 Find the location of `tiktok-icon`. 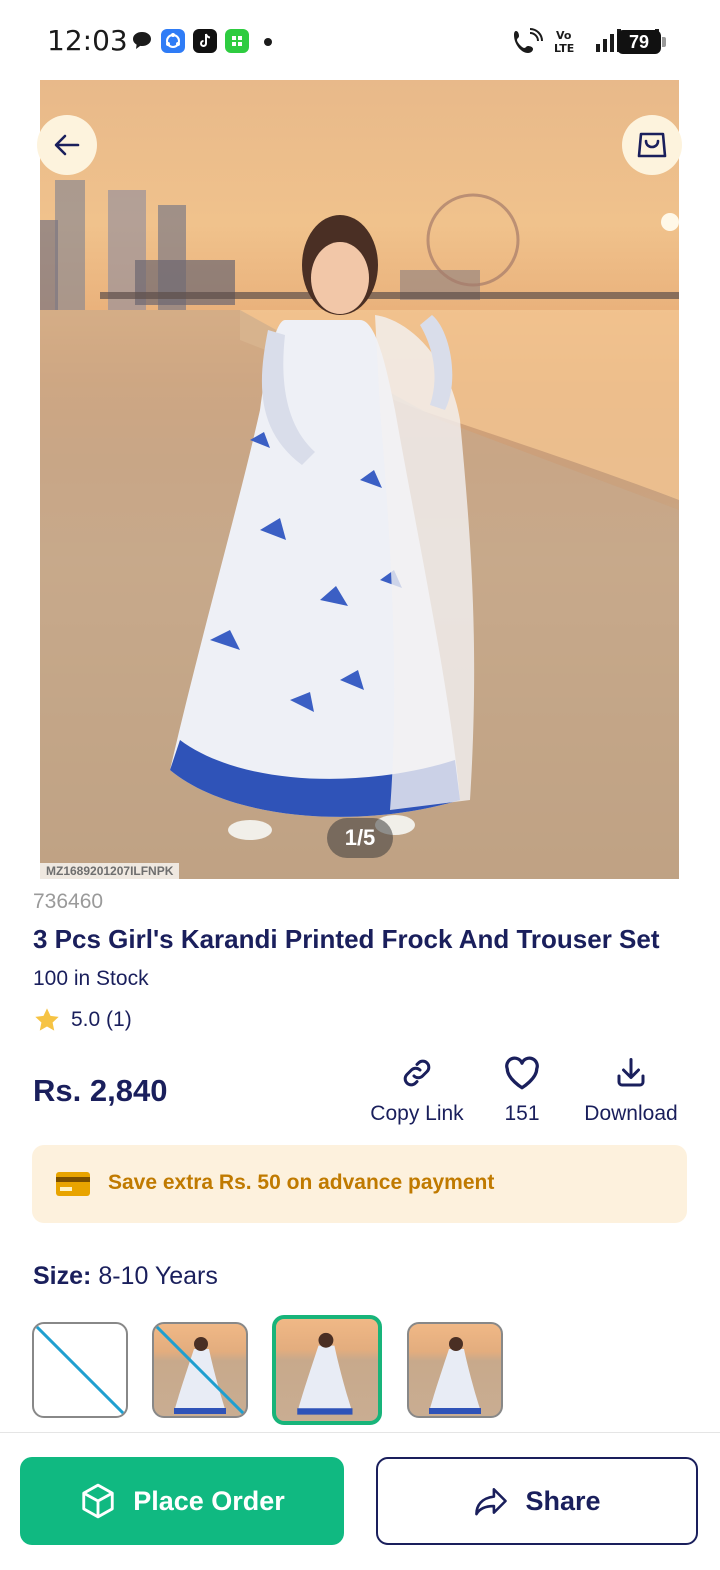

tiktok-icon is located at coordinates (205, 41).